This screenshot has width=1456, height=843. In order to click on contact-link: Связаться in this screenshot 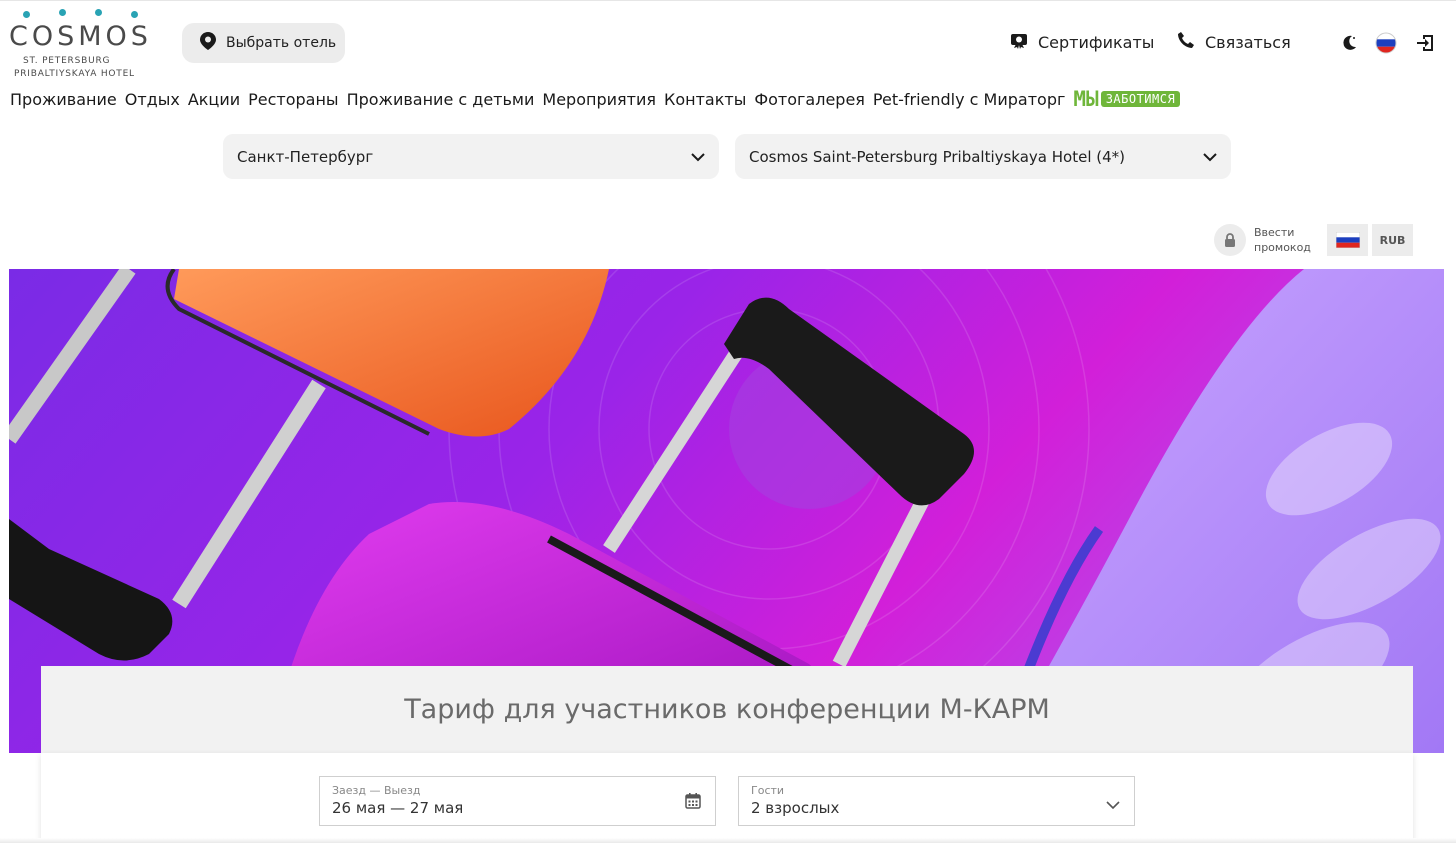, I will do `click(1234, 42)`.